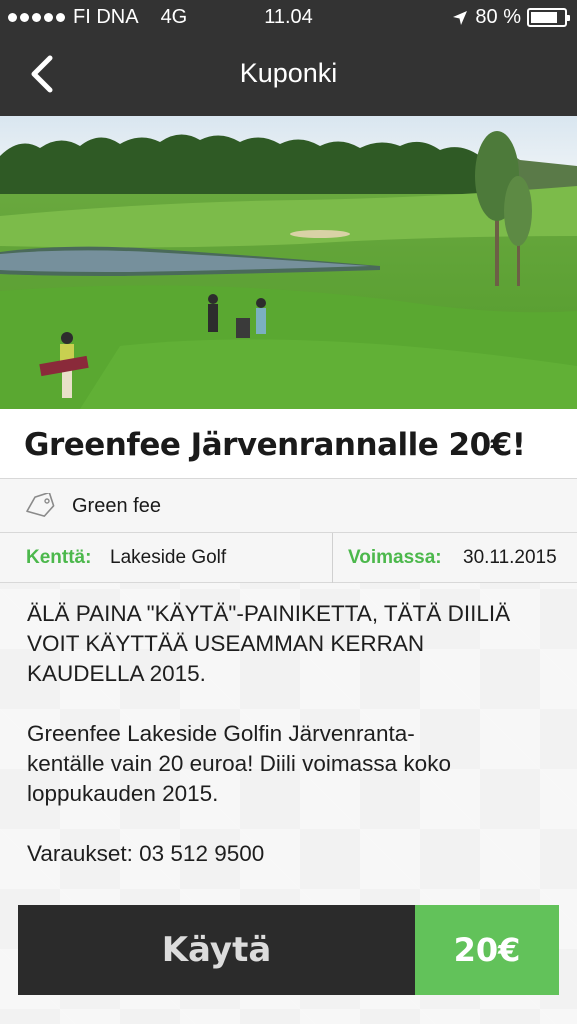  Describe the element at coordinates (146, 853) in the screenshot. I see `description-booking: Varaukset: 03 512 9500` at that location.